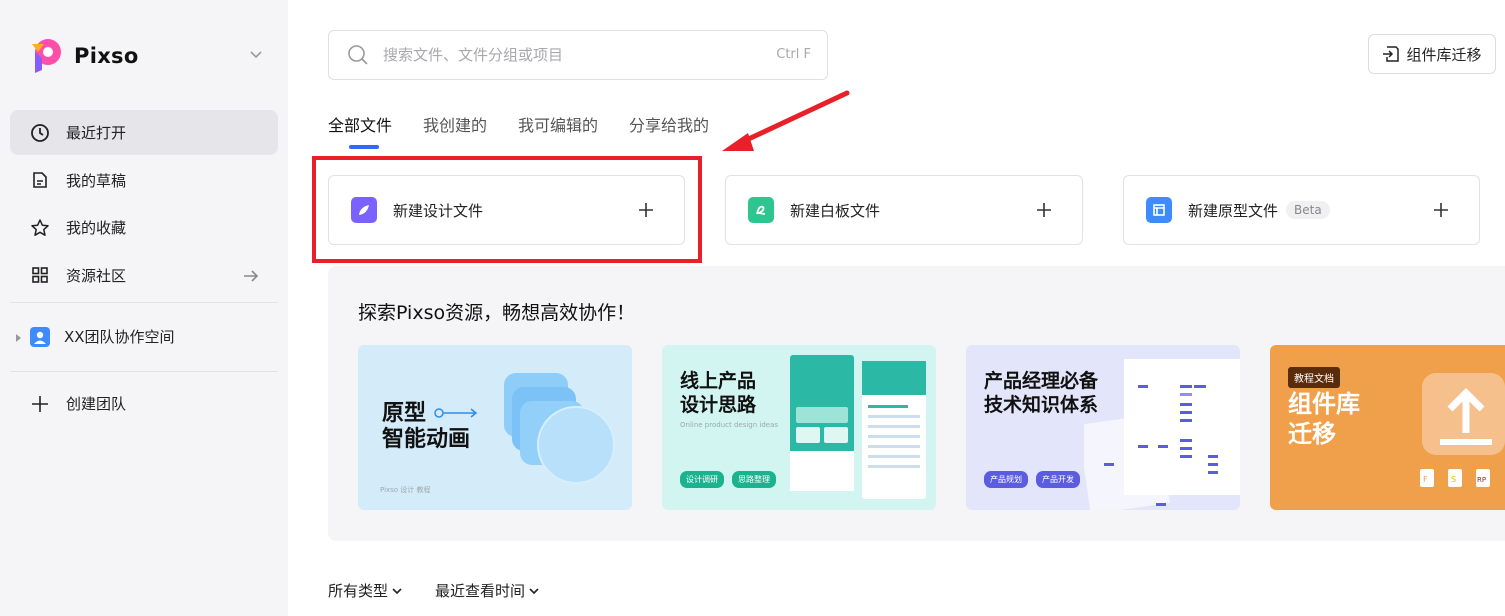 This screenshot has height=616, width=1505. What do you see at coordinates (18, 337) in the screenshot?
I see `caret-right-icon` at bounding box center [18, 337].